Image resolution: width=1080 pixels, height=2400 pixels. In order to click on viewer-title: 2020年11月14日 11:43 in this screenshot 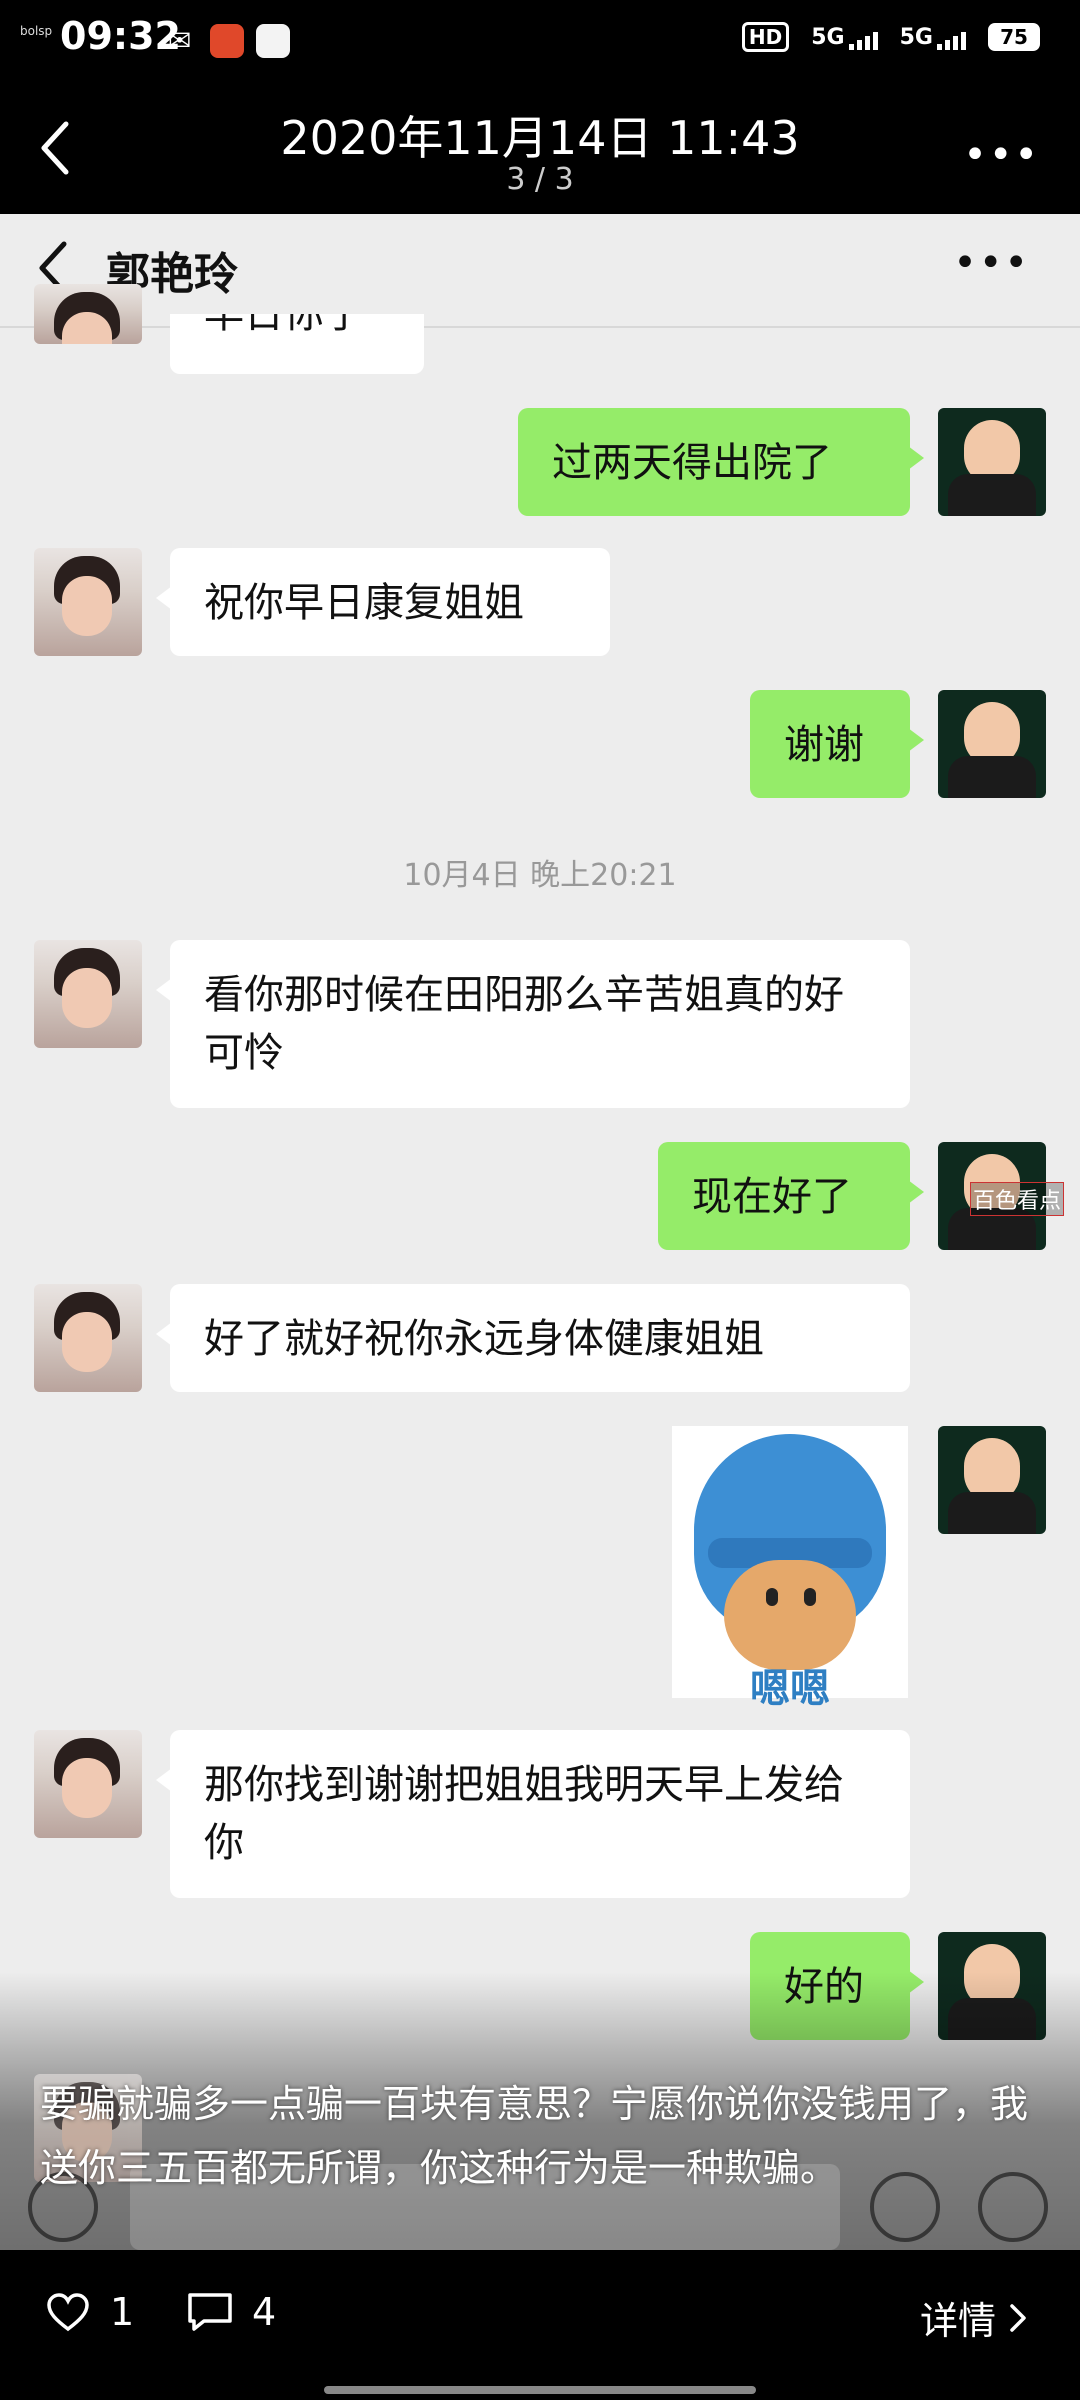, I will do `click(540, 138)`.